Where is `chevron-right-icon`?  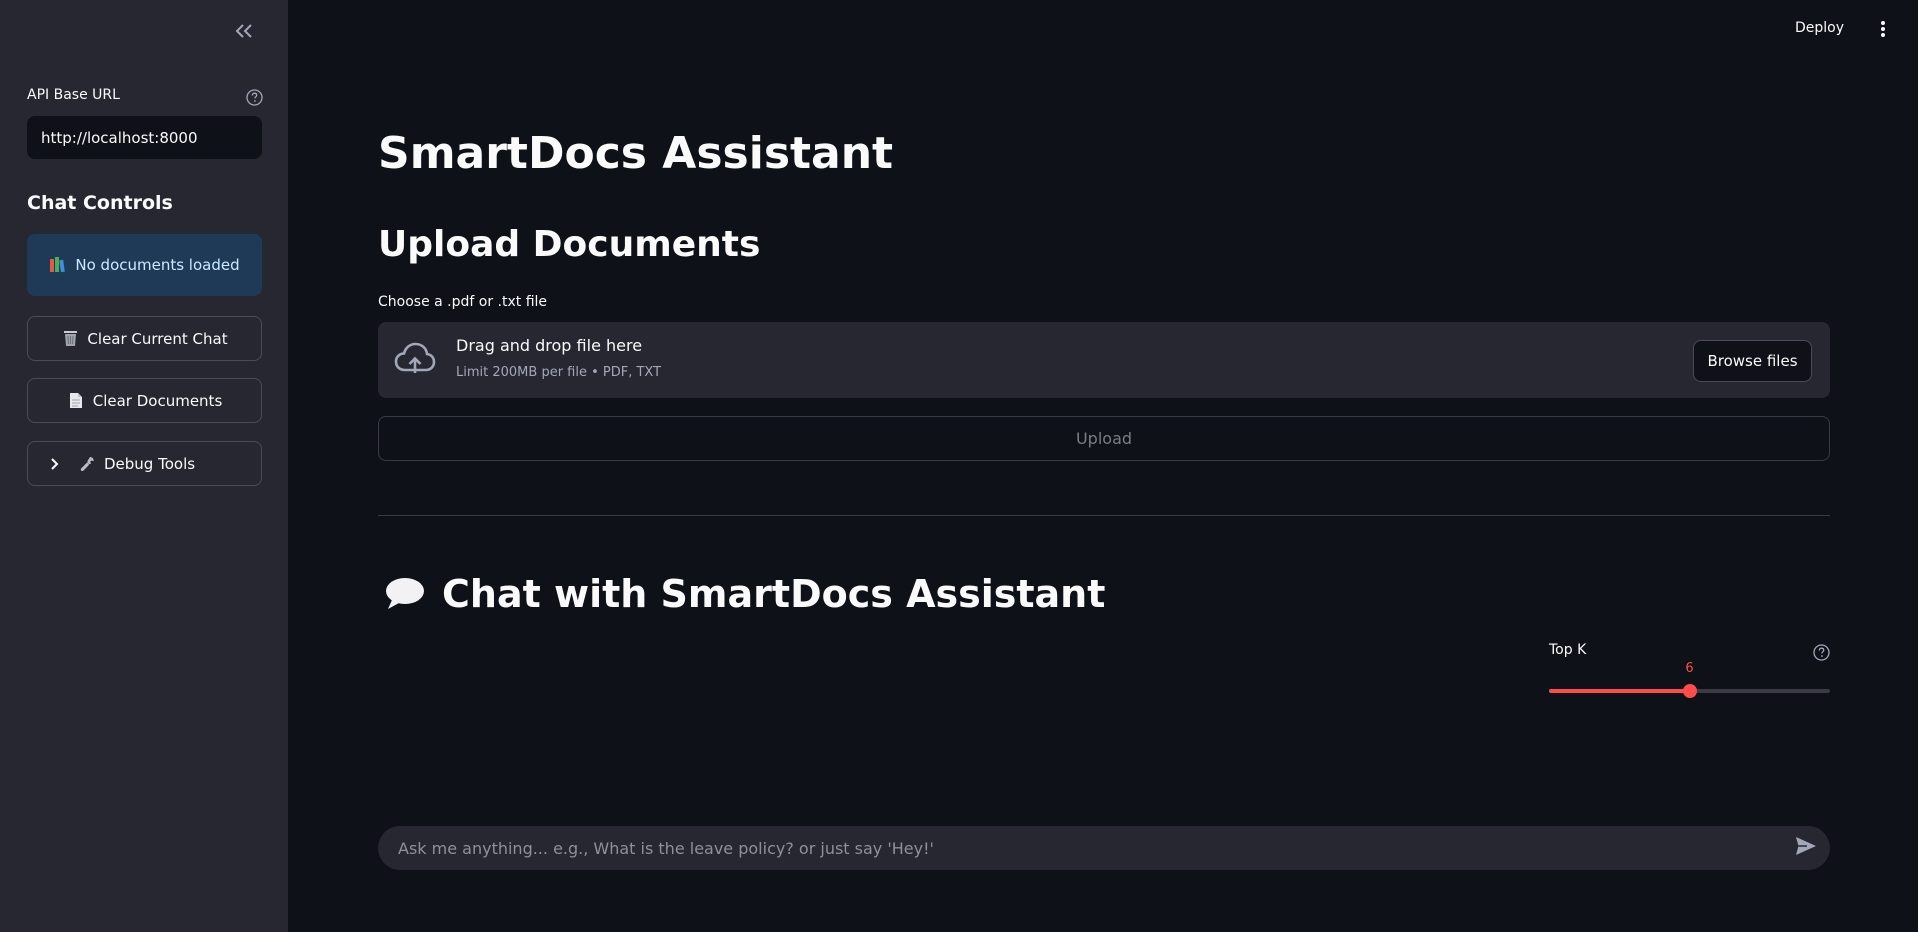 chevron-right-icon is located at coordinates (55, 464).